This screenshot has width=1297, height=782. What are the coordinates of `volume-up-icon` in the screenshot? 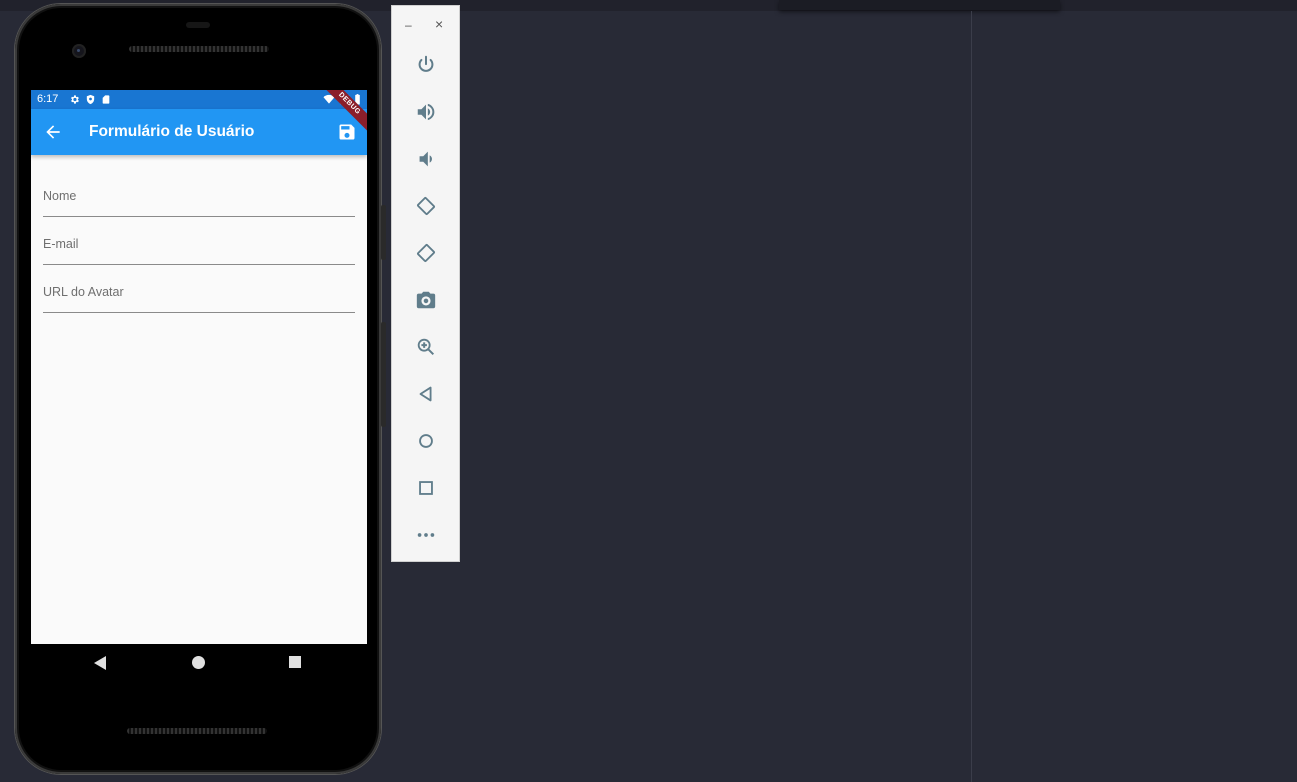 It's located at (426, 112).